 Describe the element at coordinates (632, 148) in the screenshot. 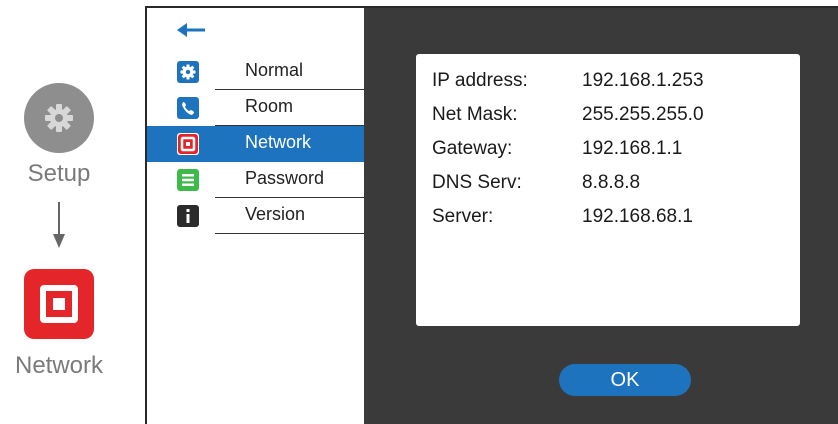

I see `info-value: 192.168.1.1` at that location.